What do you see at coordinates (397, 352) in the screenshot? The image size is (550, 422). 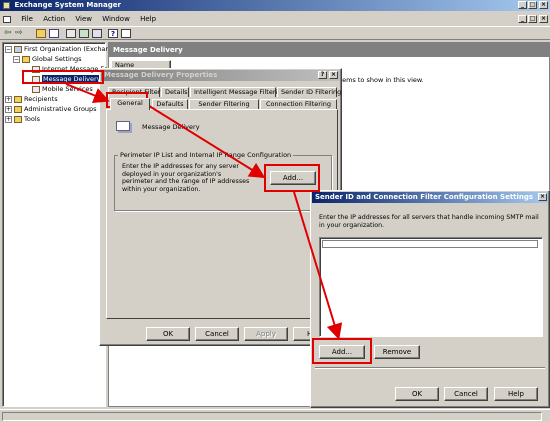 I see `config-remove-button: Remove` at bounding box center [397, 352].